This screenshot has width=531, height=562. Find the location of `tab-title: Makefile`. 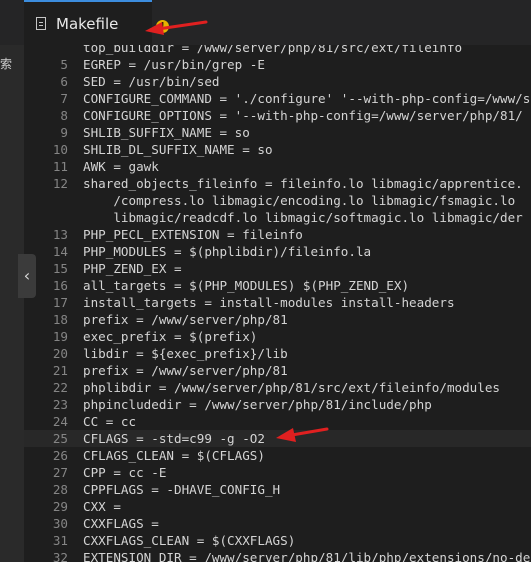

tab-title: Makefile is located at coordinates (87, 23).